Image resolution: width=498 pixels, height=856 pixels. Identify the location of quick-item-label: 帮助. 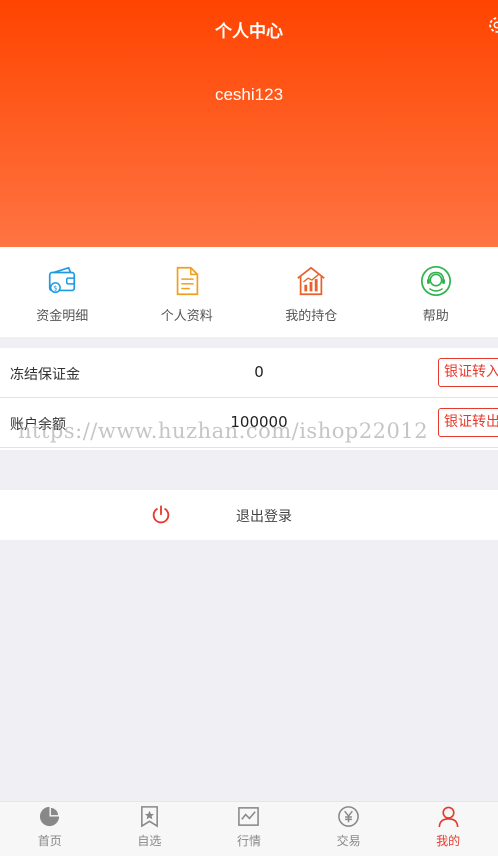
(435, 316).